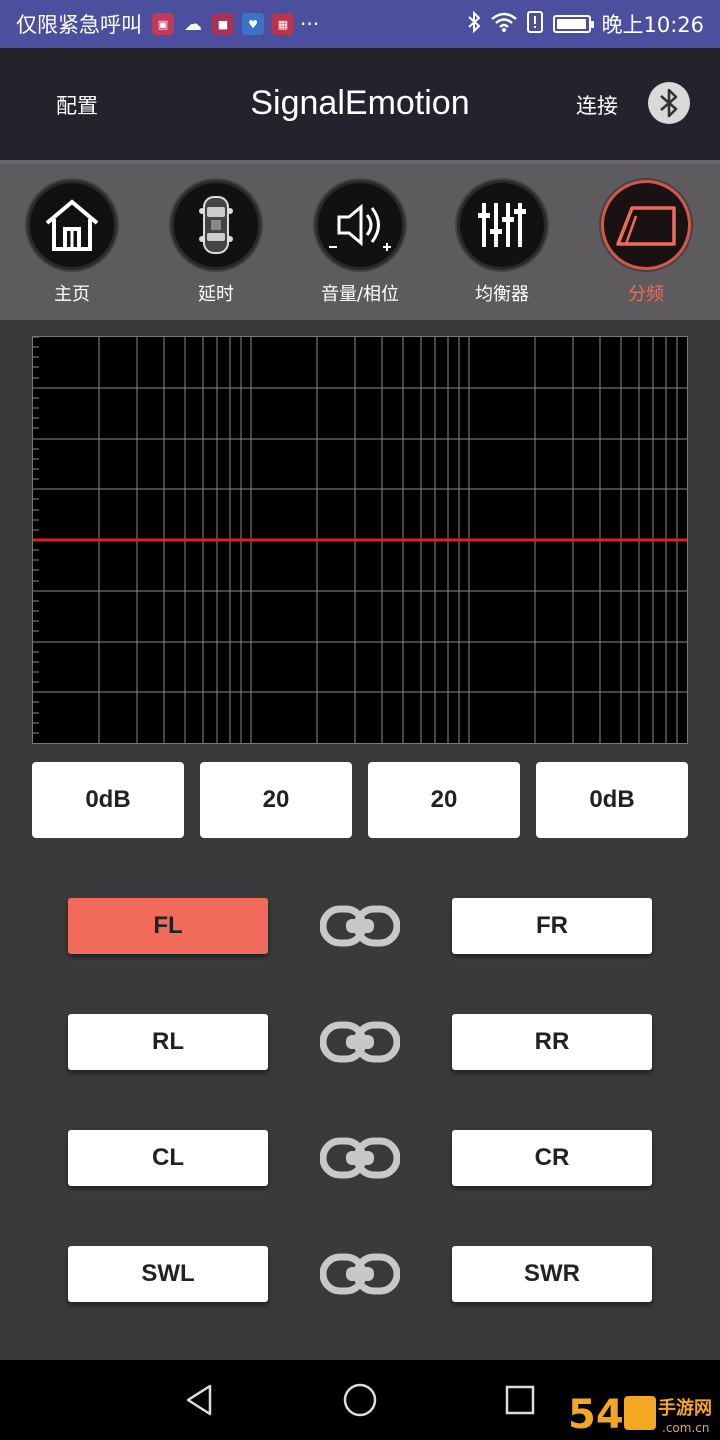  I want to click on notification-icons: ▣ ☁ ■ ♥ ▦, so click(223, 24).